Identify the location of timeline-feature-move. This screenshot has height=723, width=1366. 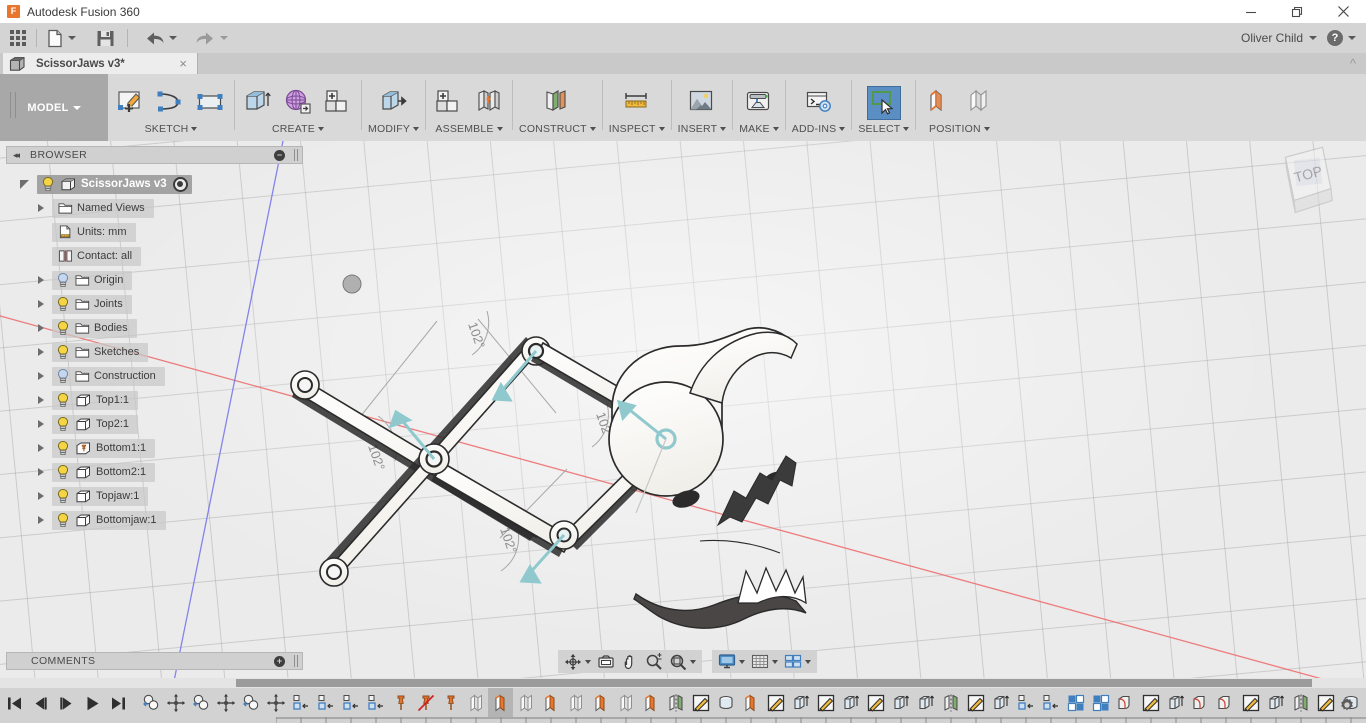
(175, 702).